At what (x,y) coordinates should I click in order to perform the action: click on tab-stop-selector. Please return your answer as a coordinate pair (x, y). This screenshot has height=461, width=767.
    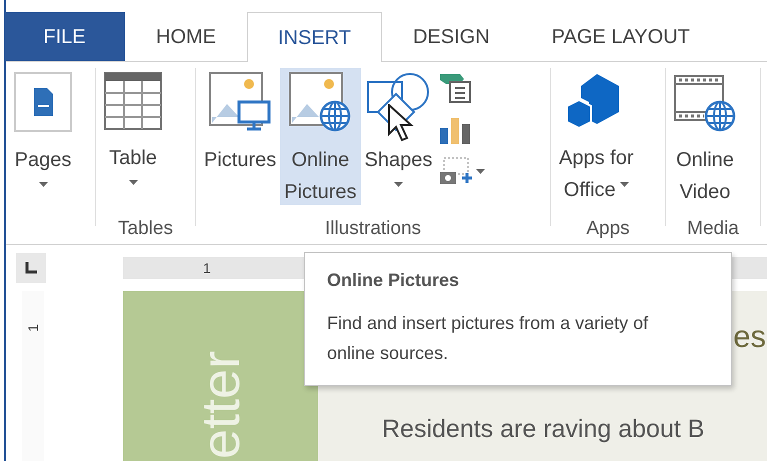
    Looking at the image, I should click on (31, 268).